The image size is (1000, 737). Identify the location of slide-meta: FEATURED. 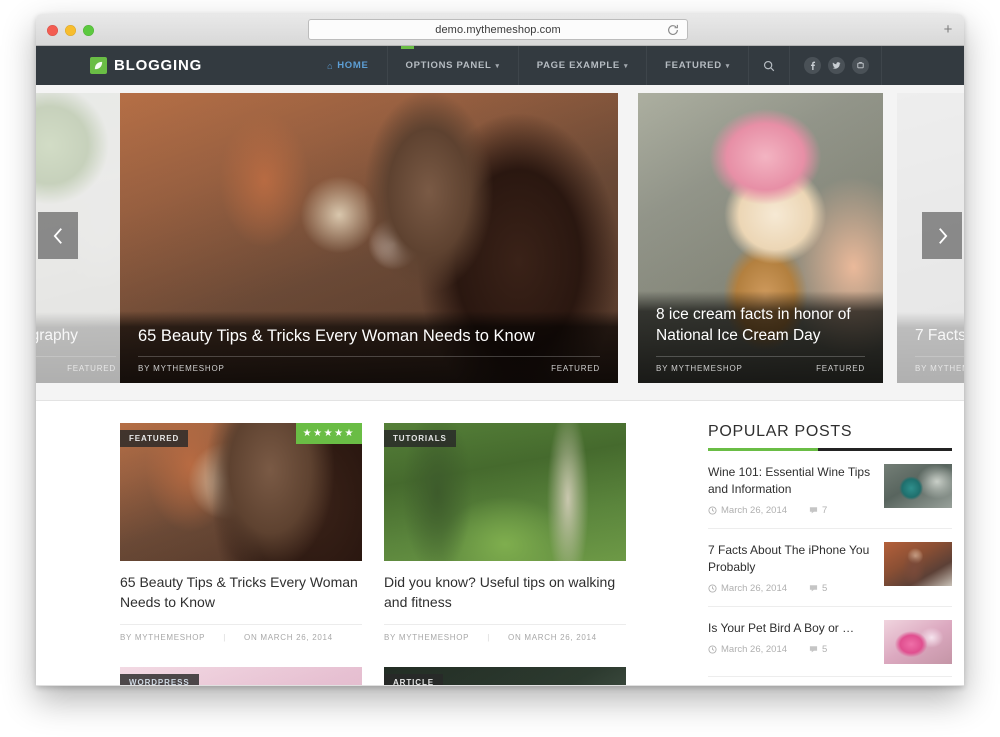
(76, 364).